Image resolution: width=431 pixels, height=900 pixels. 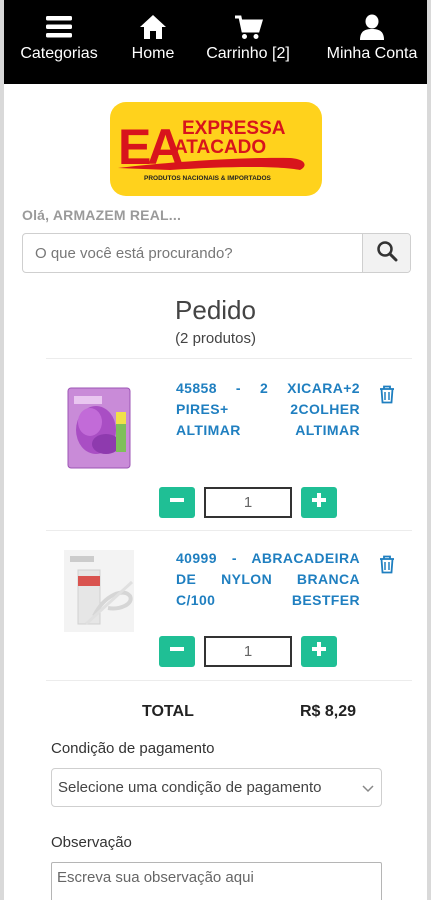 I want to click on search-button, so click(x=386, y=253).